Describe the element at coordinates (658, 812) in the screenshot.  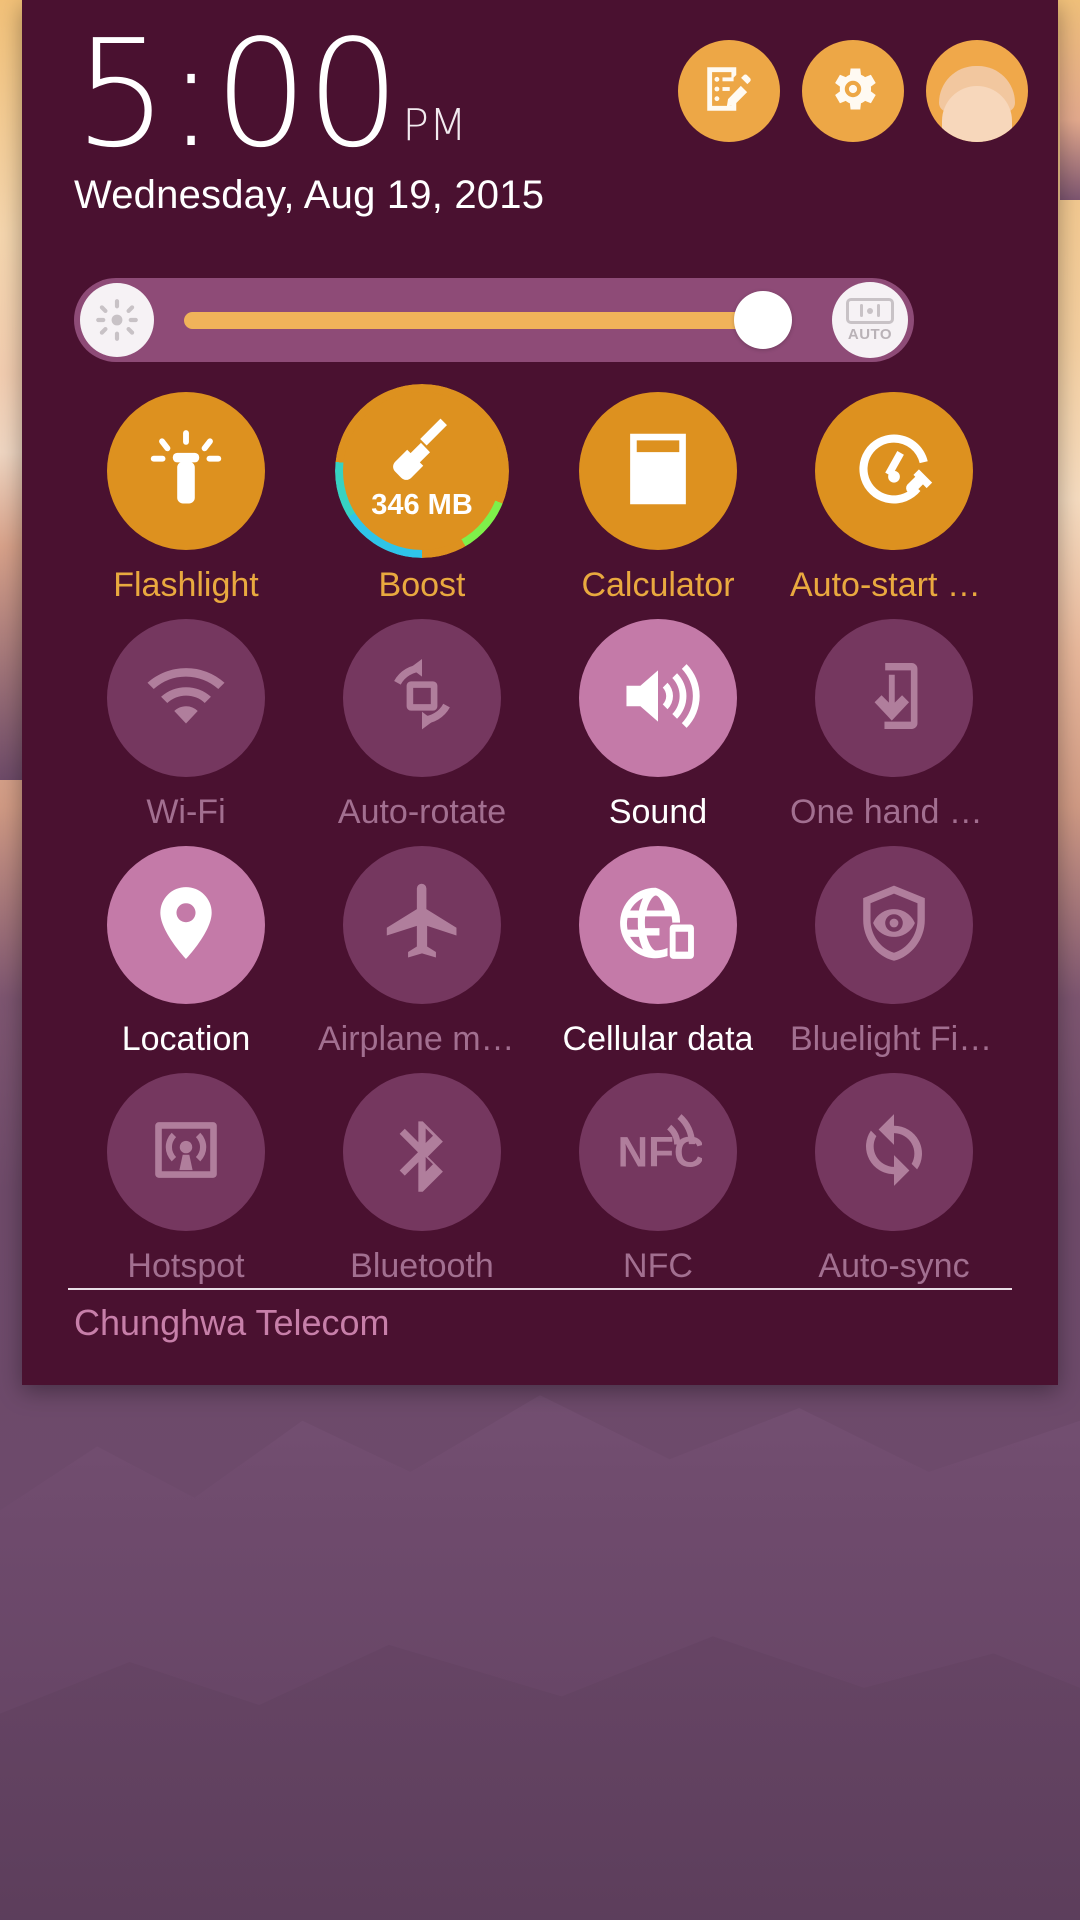
I see `tile-label: Sound` at that location.